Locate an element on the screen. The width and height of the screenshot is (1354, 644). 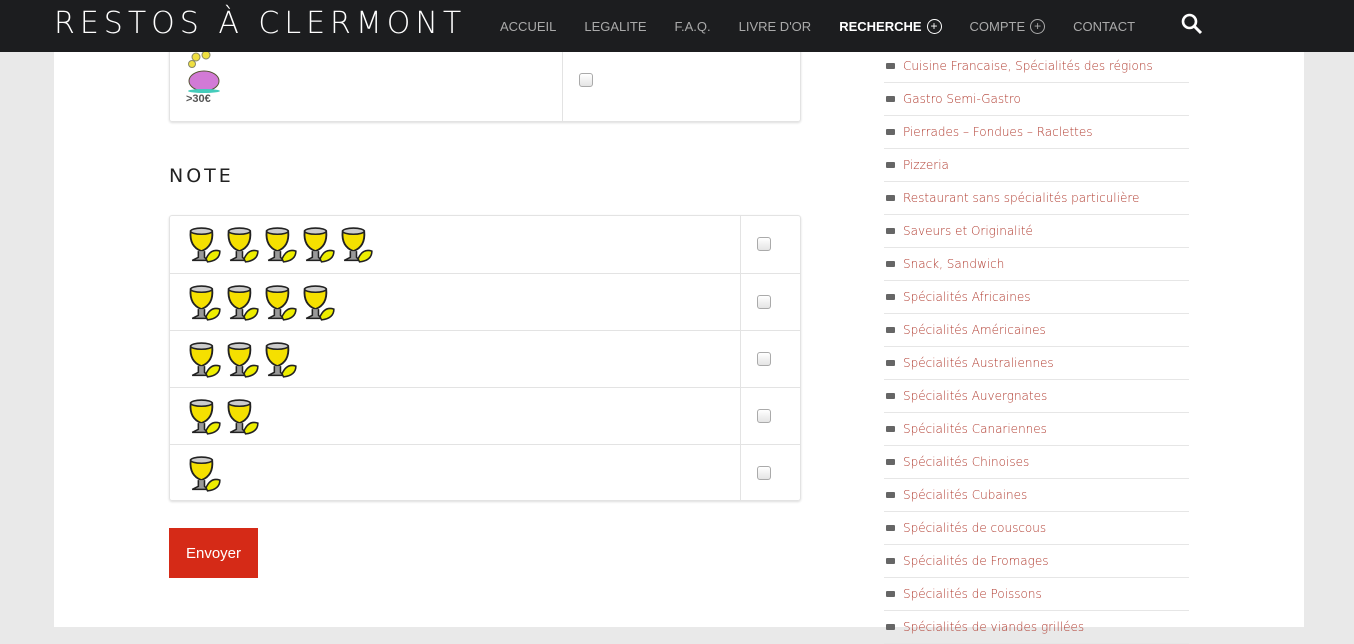
note-heading: NOTE is located at coordinates (201, 176).